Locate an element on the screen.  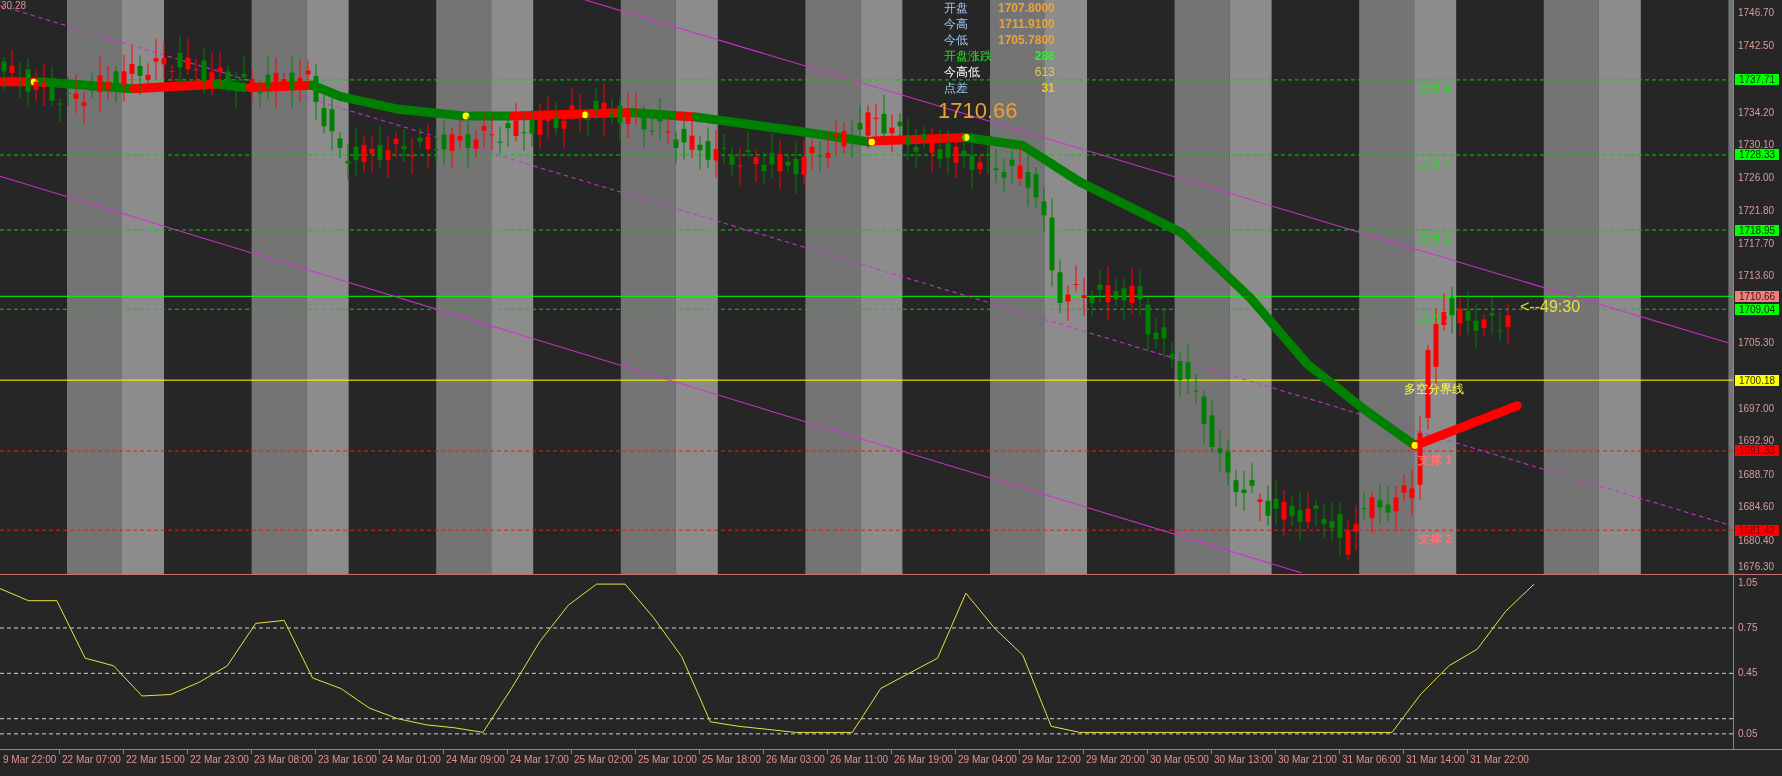
time-axis-label: 26 Mar 19:00 is located at coordinates (923, 759).